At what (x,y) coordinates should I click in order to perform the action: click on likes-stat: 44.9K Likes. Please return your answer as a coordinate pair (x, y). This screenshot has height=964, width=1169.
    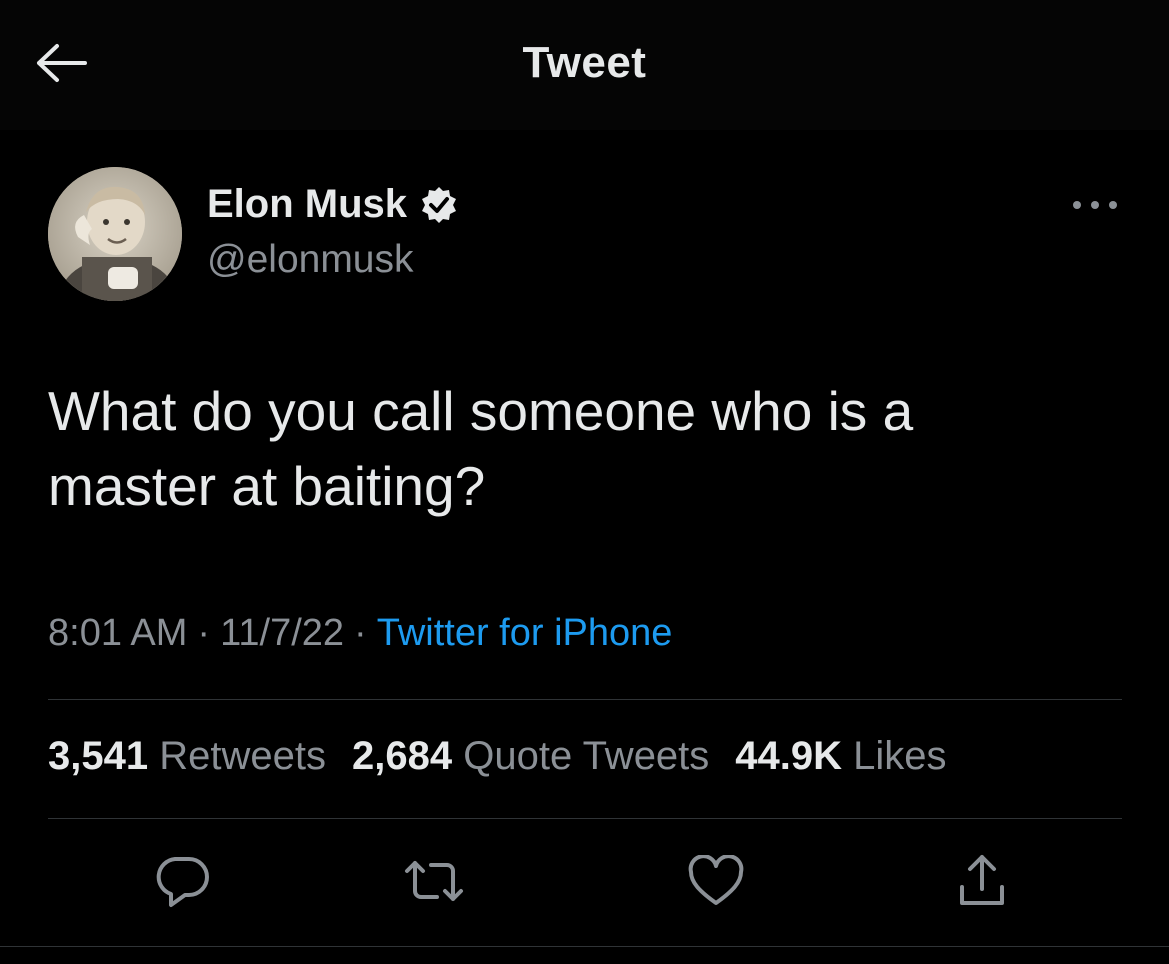
    Looking at the image, I should click on (840, 756).